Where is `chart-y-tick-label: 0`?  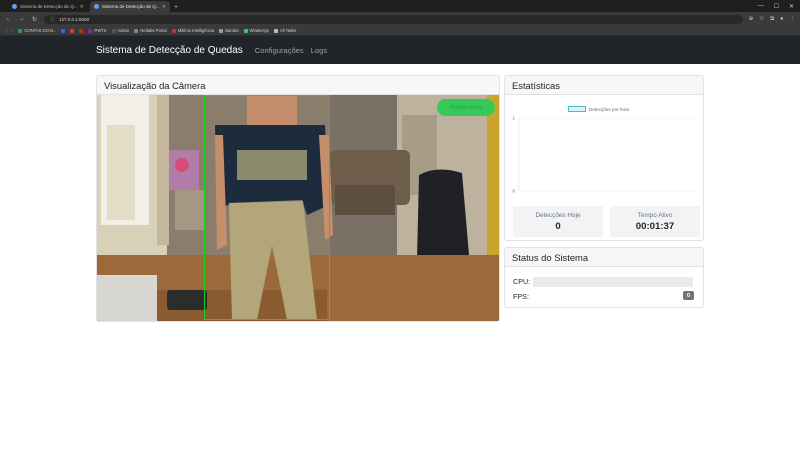 chart-y-tick-label: 0 is located at coordinates (513, 191).